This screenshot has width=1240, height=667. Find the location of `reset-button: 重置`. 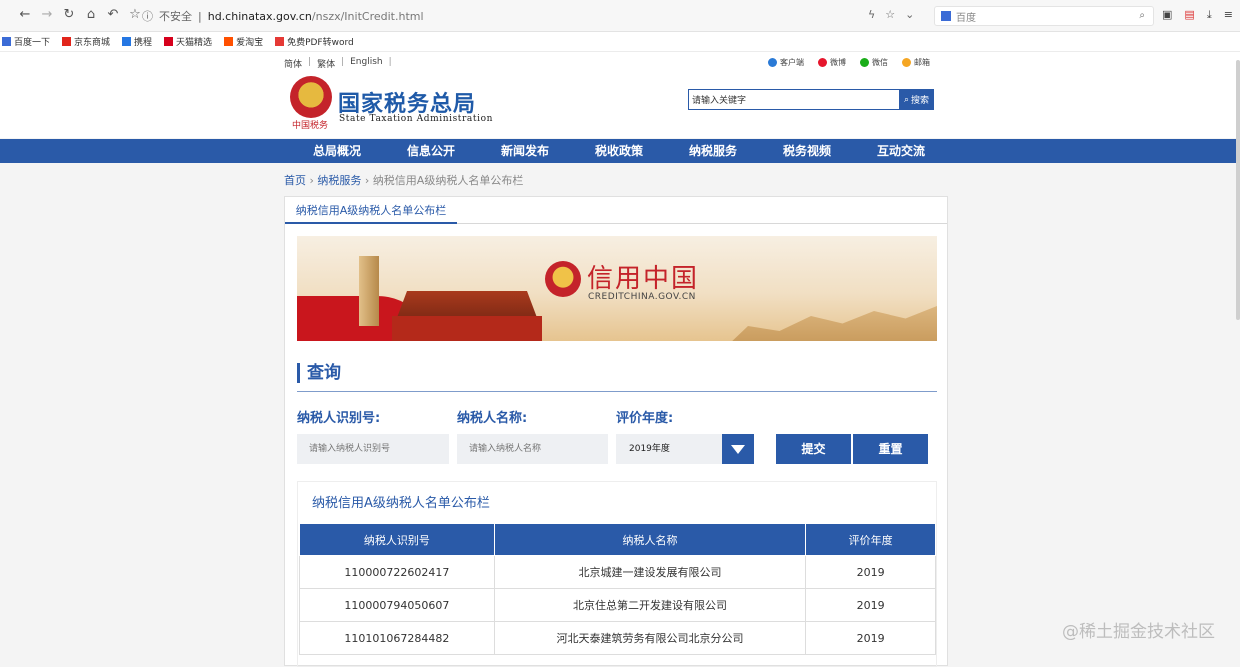

reset-button: 重置 is located at coordinates (890, 449).